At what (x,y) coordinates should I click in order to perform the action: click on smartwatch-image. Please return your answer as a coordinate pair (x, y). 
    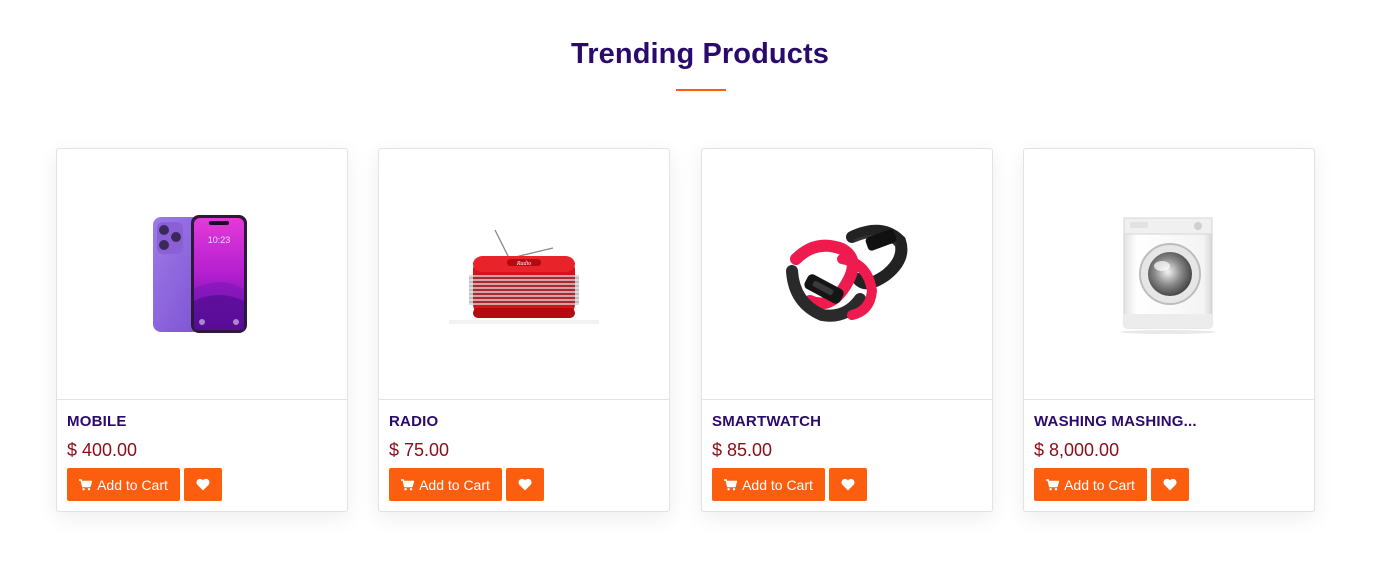
    Looking at the image, I should click on (847, 273).